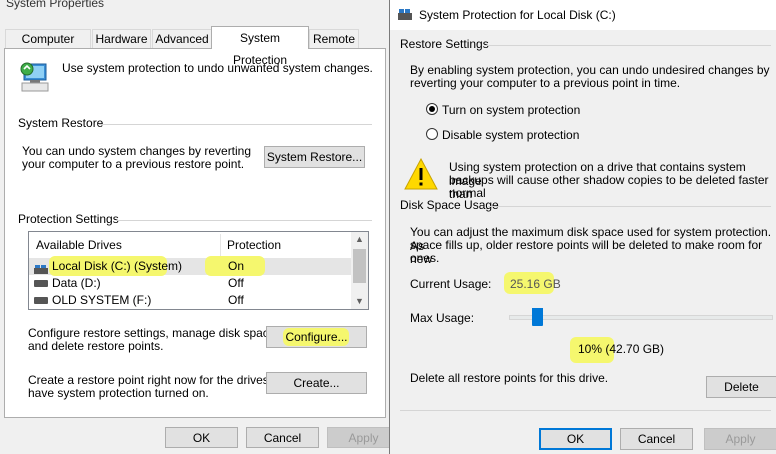 The width and height of the screenshot is (776, 454). What do you see at coordinates (334, 38) in the screenshot?
I see `tab-remote: Remote` at bounding box center [334, 38].